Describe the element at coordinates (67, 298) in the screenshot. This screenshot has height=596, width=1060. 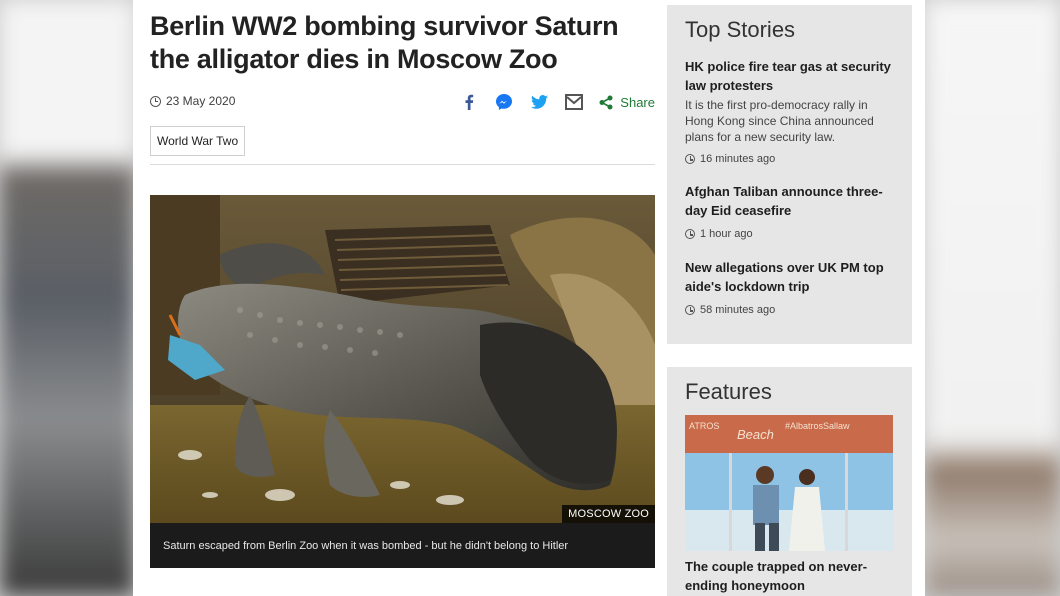
I see `blurred-background-left` at that location.